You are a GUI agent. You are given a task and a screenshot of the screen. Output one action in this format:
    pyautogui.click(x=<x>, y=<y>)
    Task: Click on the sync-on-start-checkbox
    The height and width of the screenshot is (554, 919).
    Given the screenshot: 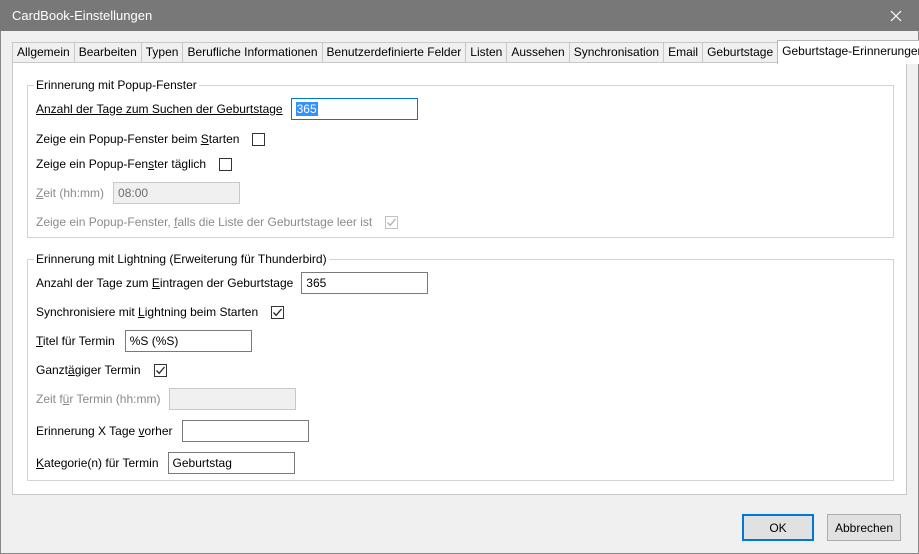 What is the action you would take?
    pyautogui.click(x=278, y=312)
    